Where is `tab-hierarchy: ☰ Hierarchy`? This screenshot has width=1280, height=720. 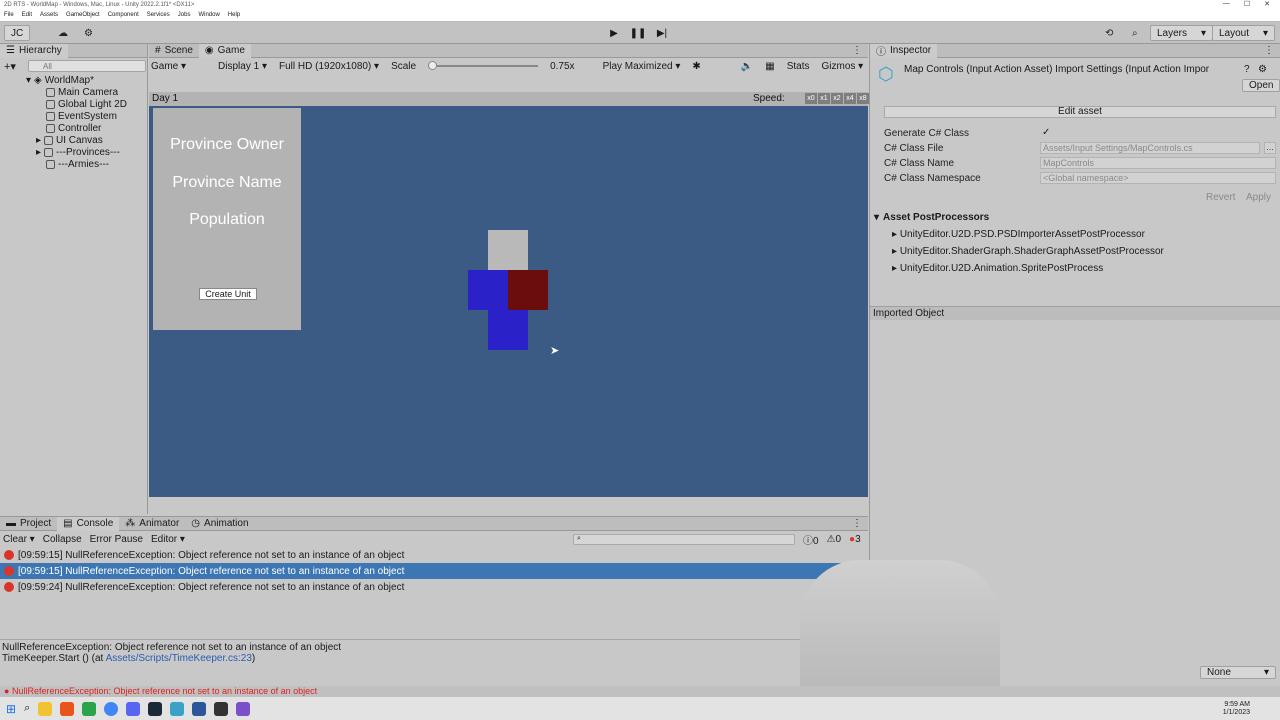 tab-hierarchy: ☰ Hierarchy is located at coordinates (34, 50).